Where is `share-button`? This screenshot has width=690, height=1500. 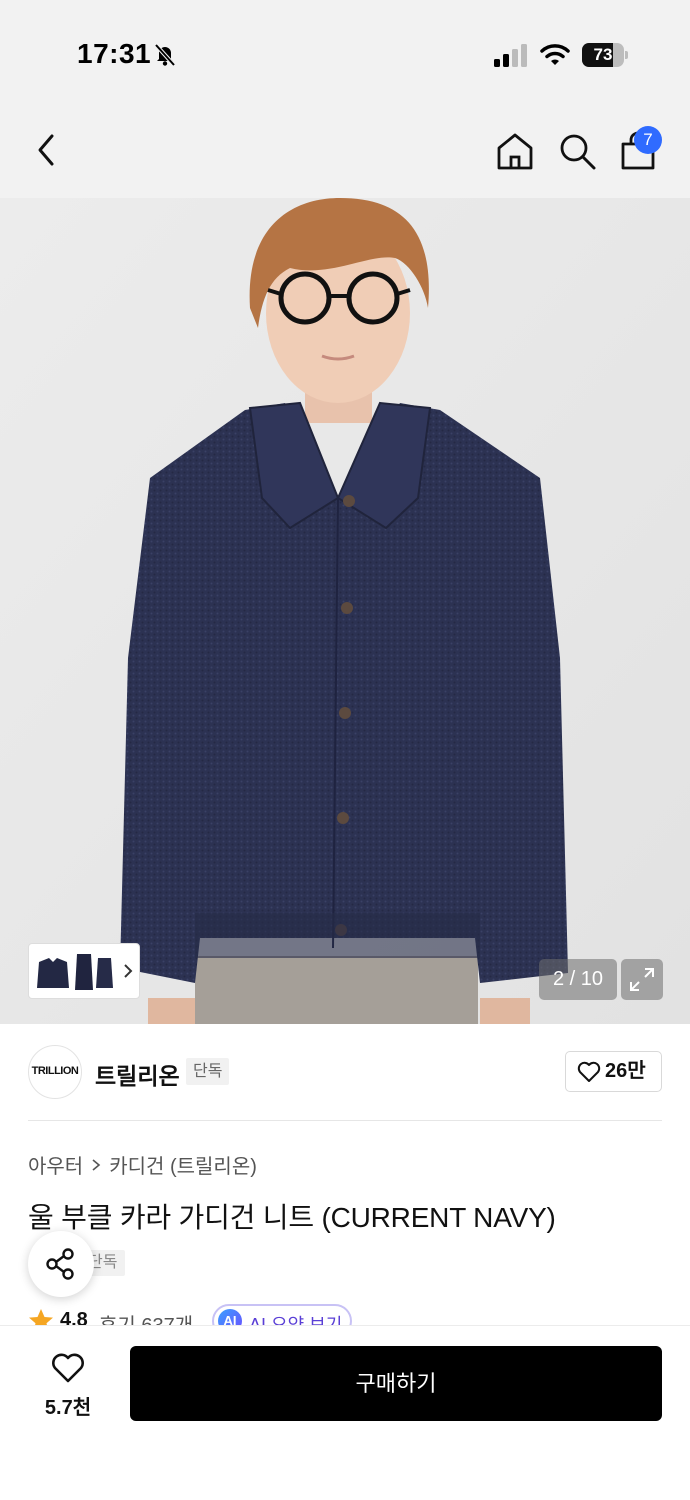 share-button is located at coordinates (61, 1264).